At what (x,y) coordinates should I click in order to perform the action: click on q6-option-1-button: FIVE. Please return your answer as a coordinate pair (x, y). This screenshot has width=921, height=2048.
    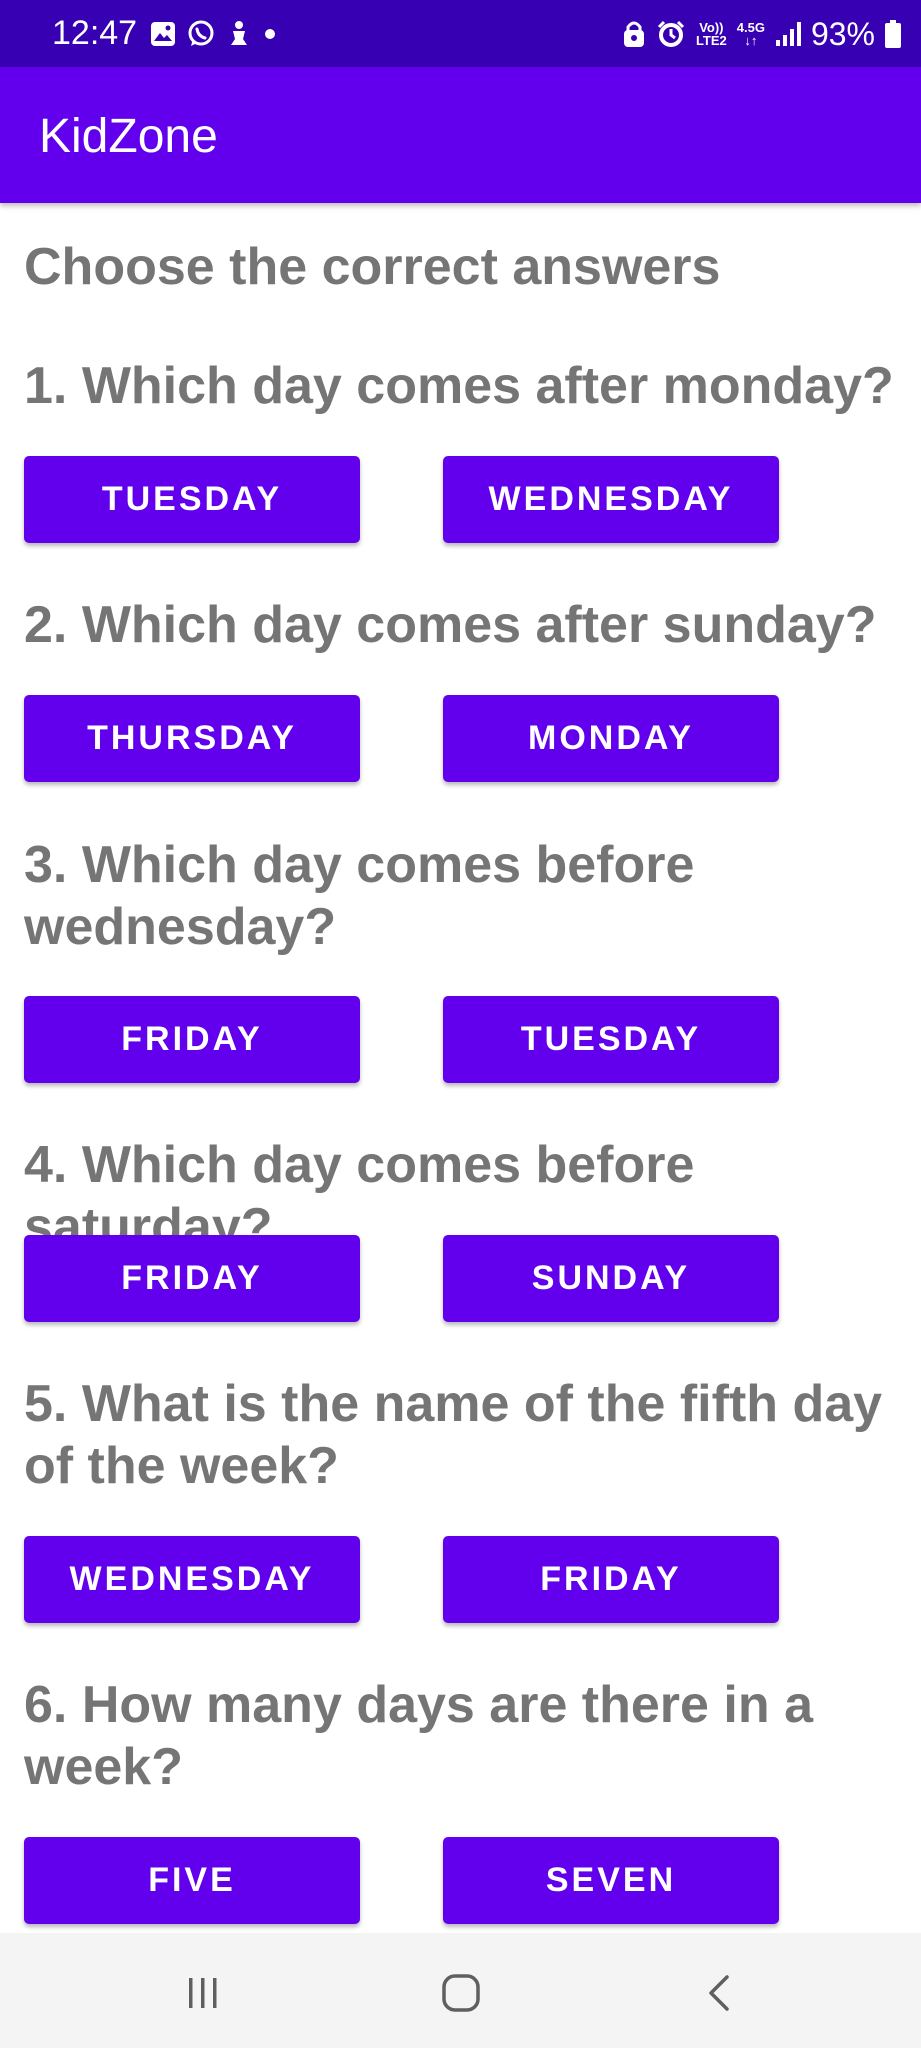
    Looking at the image, I should click on (192, 1880).